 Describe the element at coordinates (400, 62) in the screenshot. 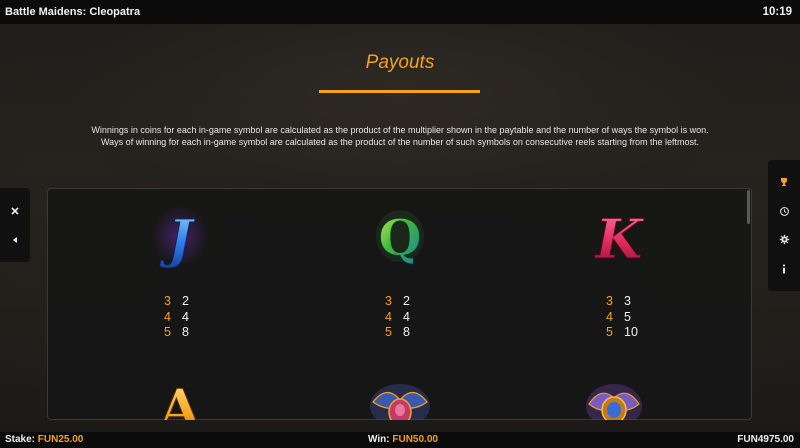

I see `page-title: Payouts` at that location.